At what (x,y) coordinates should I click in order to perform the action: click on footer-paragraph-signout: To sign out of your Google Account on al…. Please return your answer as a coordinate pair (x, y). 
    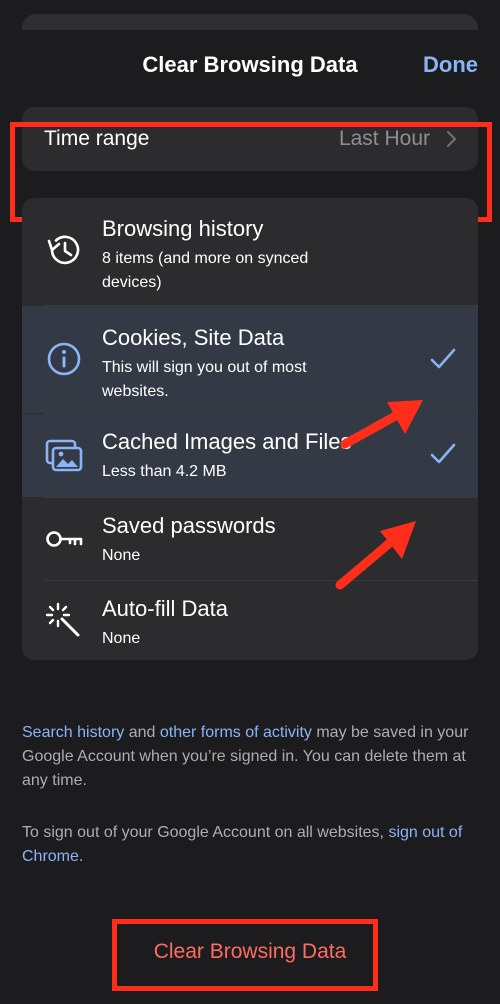
    Looking at the image, I should click on (250, 845).